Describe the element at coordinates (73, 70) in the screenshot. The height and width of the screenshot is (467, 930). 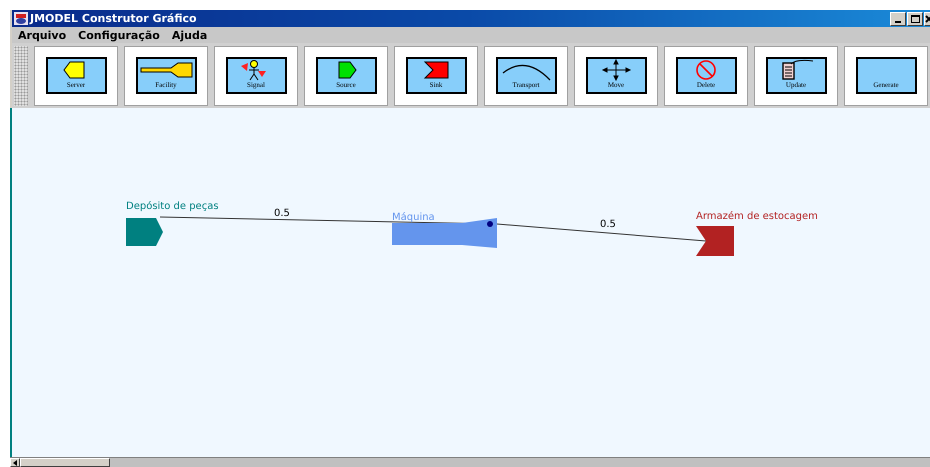
I see `pentagon-icon` at that location.